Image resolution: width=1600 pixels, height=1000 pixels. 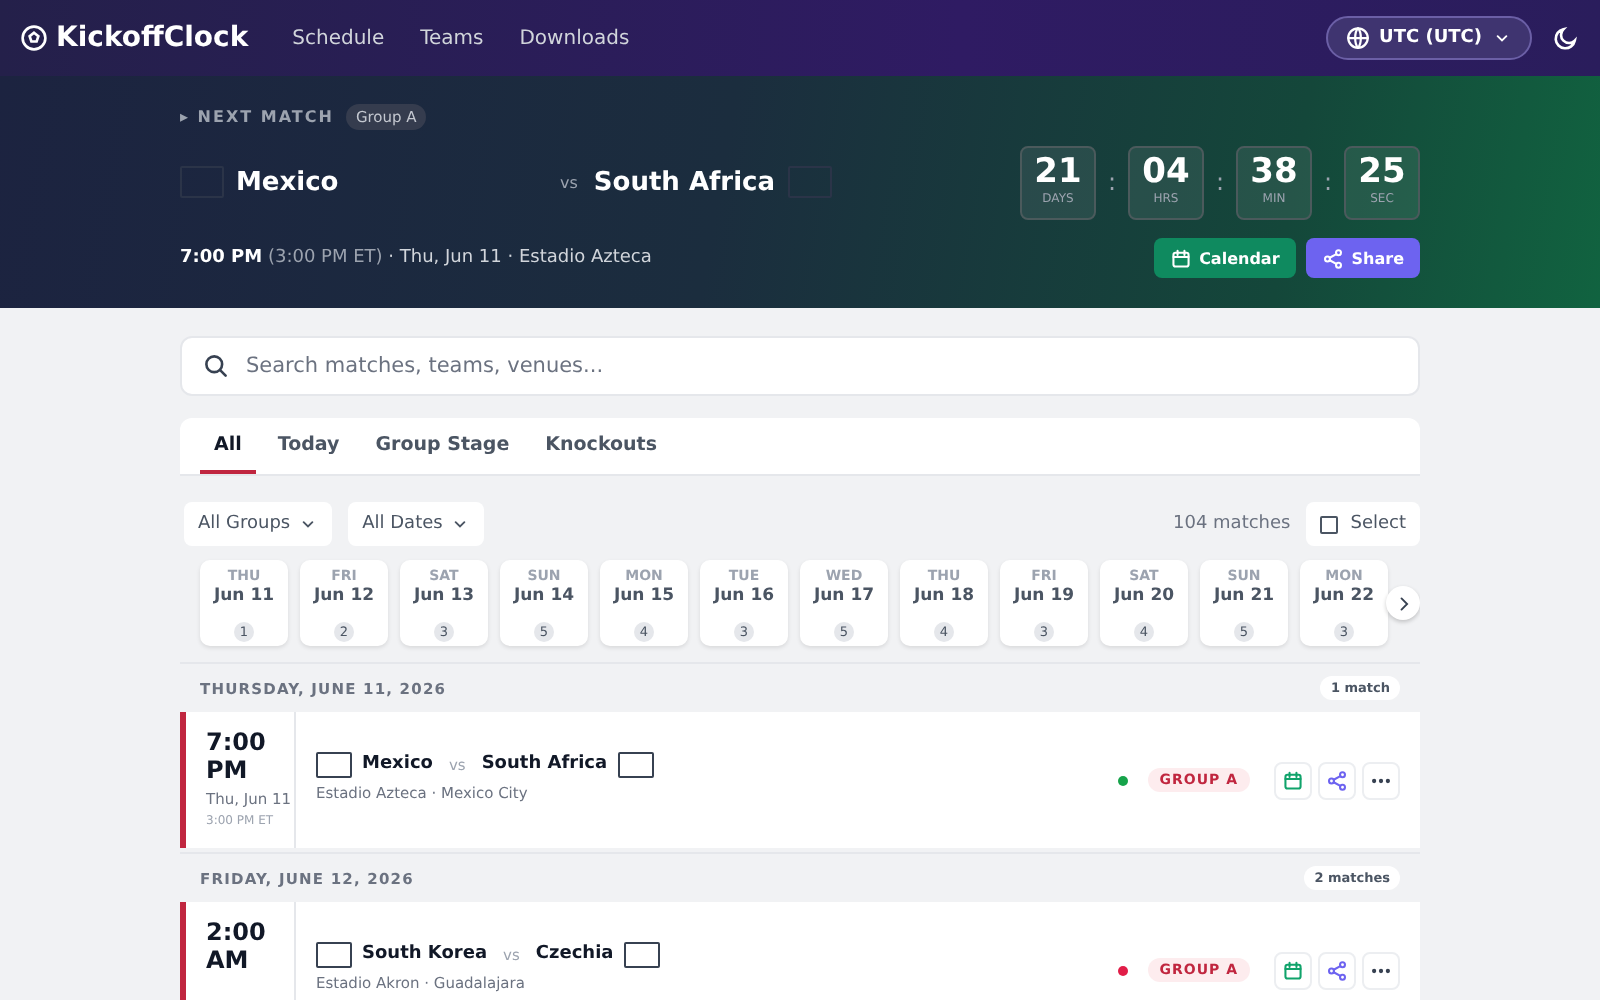 What do you see at coordinates (569, 182) in the screenshot?
I see `vs-label: vs` at bounding box center [569, 182].